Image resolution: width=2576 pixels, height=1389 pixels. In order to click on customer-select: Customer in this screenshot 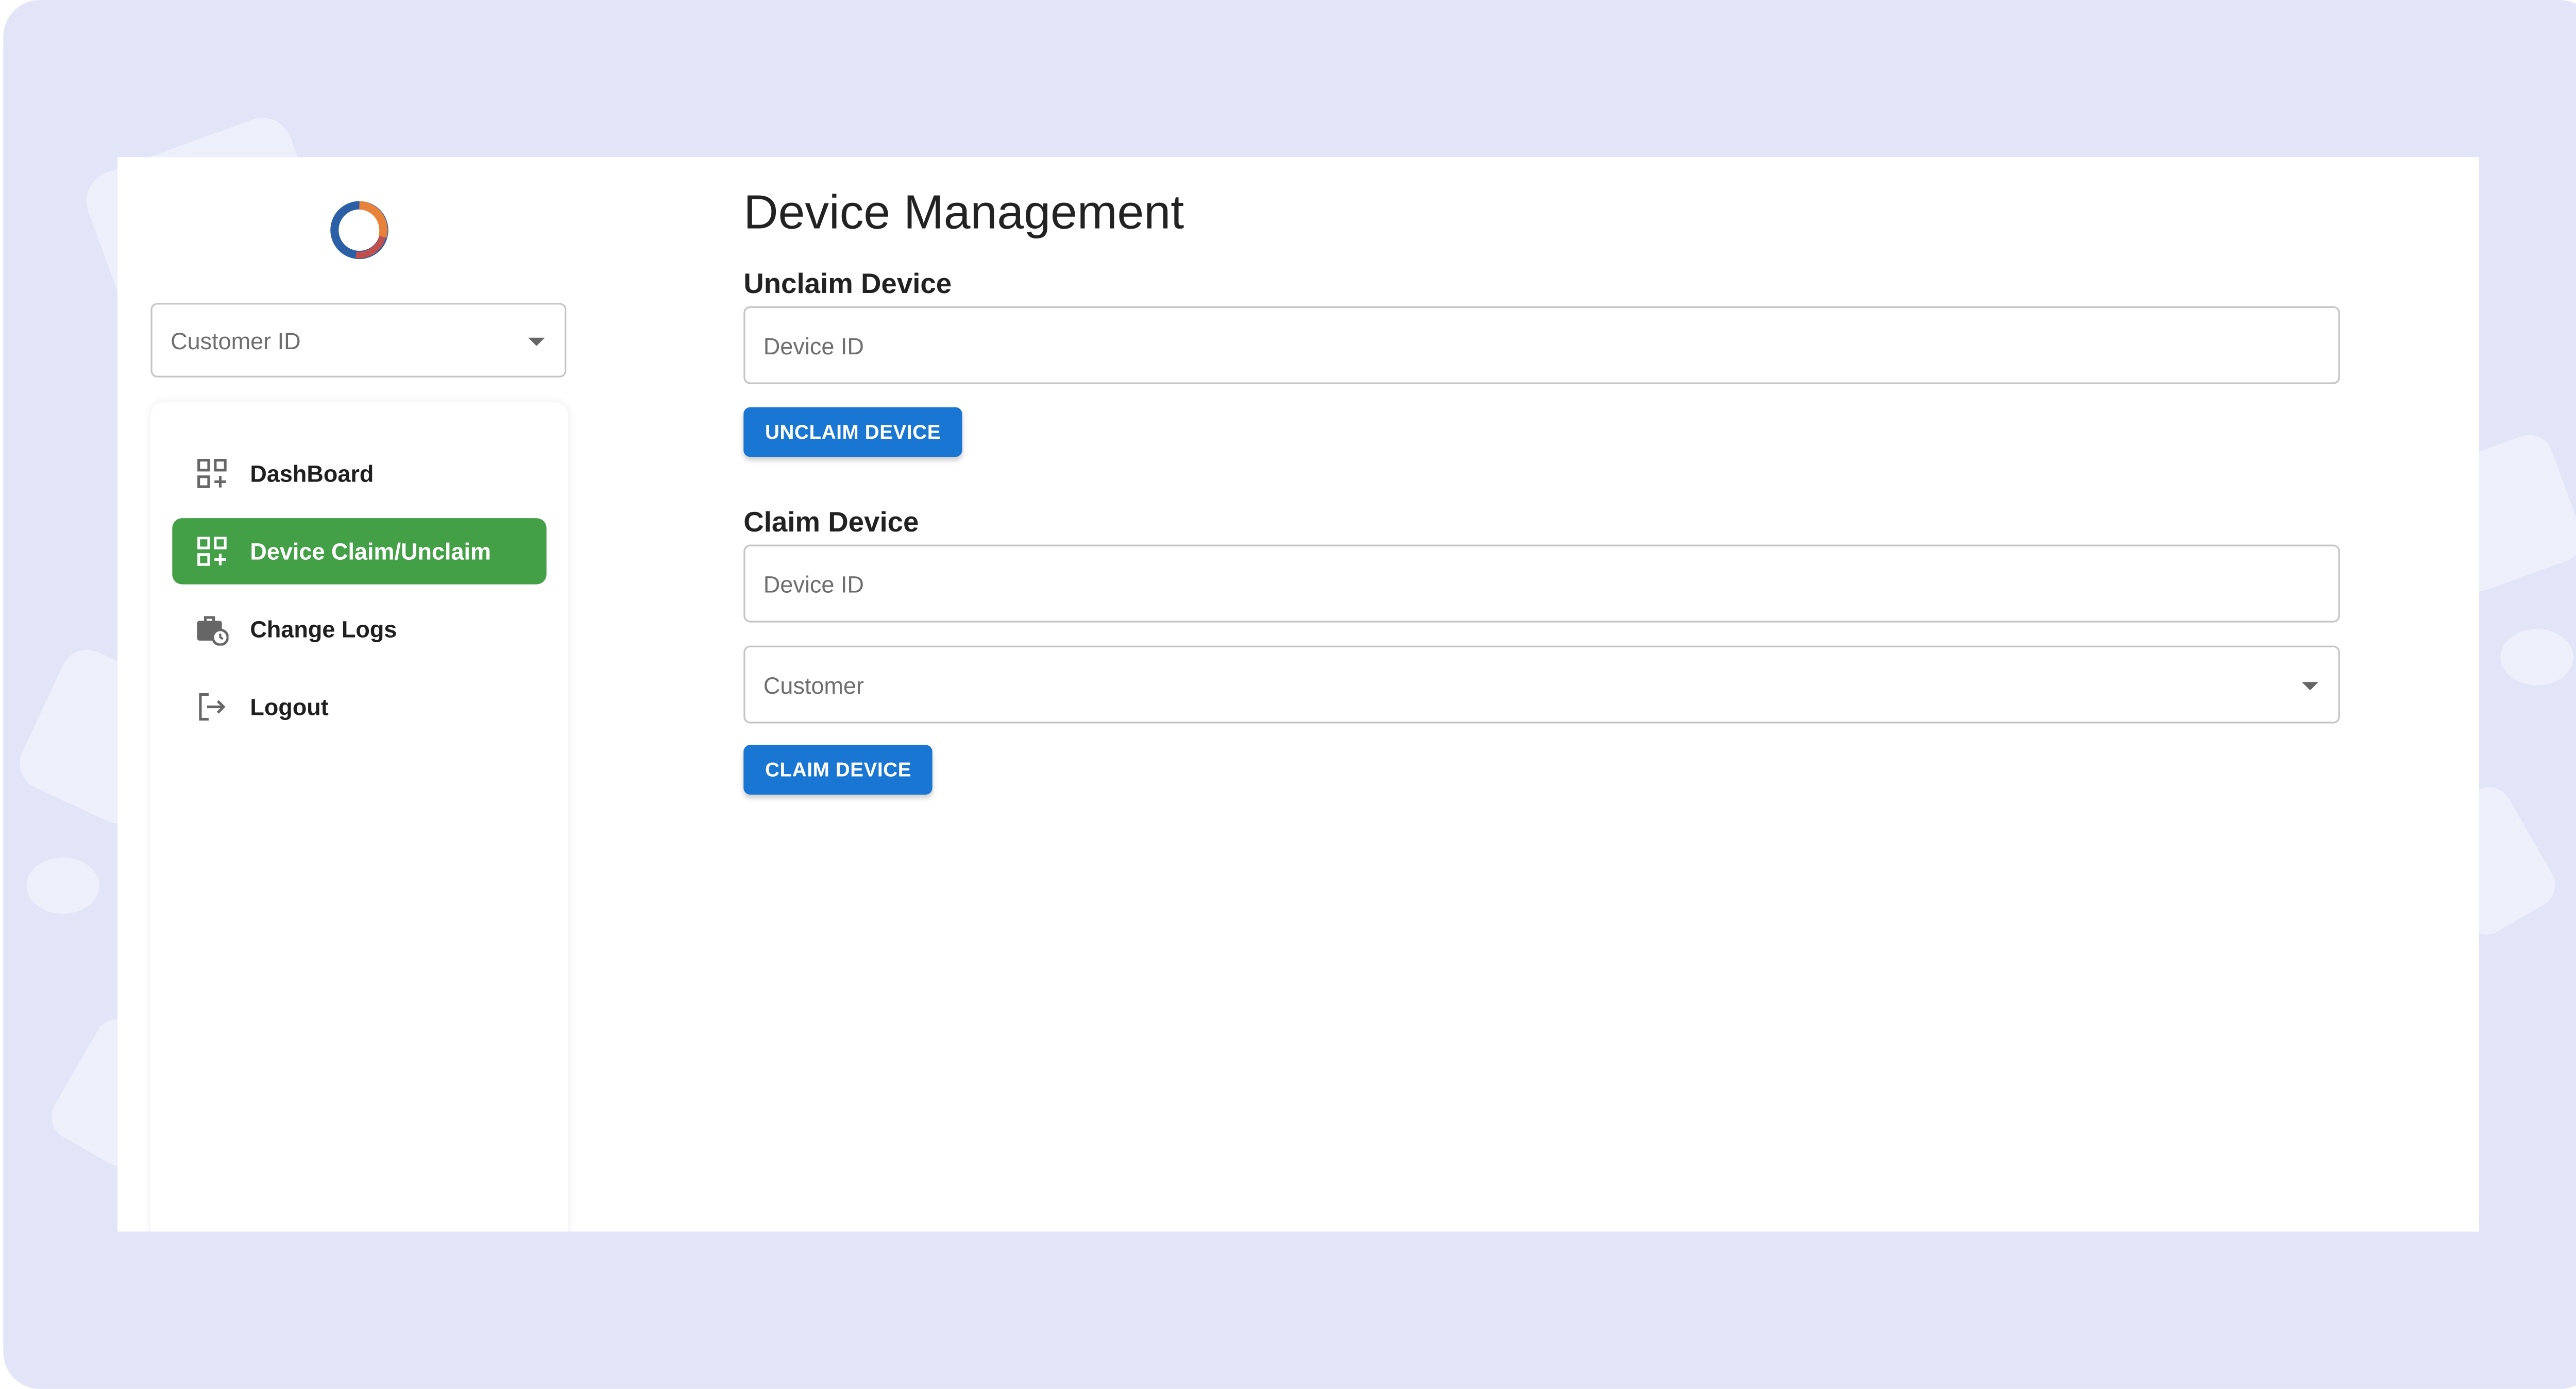, I will do `click(1541, 684)`.